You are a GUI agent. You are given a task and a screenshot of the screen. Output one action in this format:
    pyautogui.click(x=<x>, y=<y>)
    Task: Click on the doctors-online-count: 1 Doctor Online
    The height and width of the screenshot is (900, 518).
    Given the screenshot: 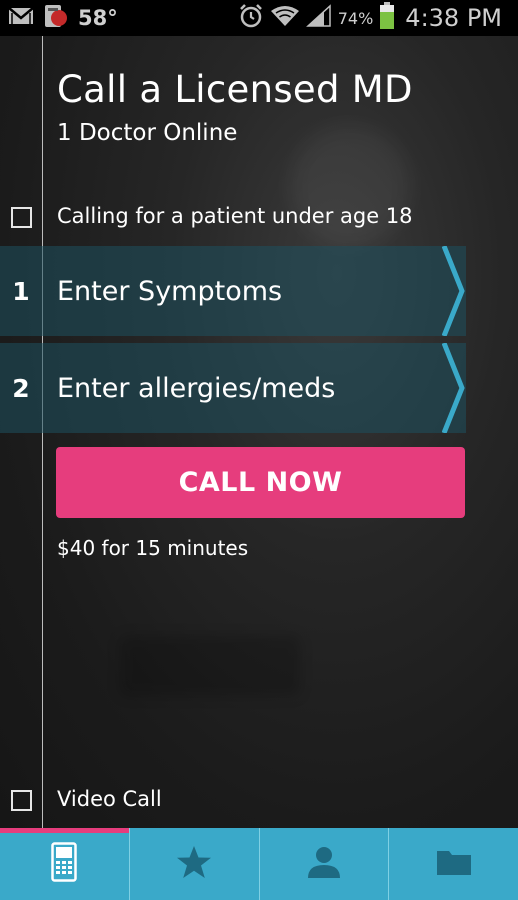 What is the action you would take?
    pyautogui.click(x=147, y=133)
    